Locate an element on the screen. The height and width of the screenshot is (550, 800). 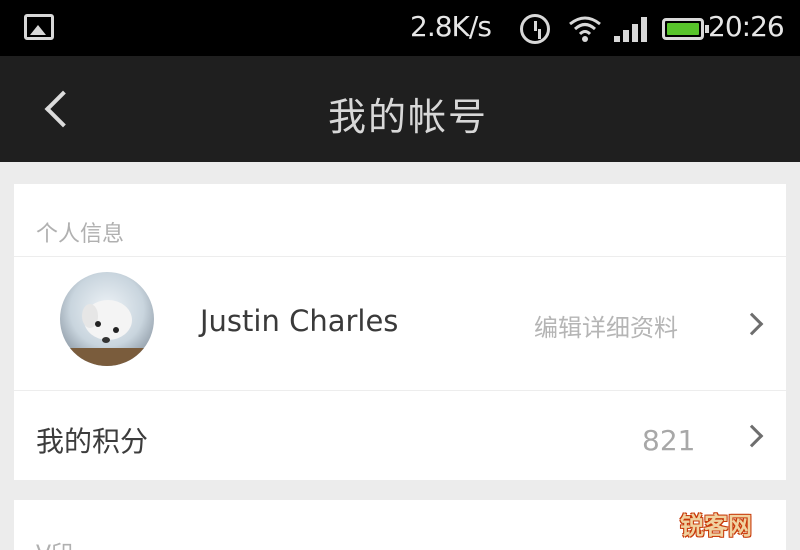
gallery-notification-icon is located at coordinates (39, 27).